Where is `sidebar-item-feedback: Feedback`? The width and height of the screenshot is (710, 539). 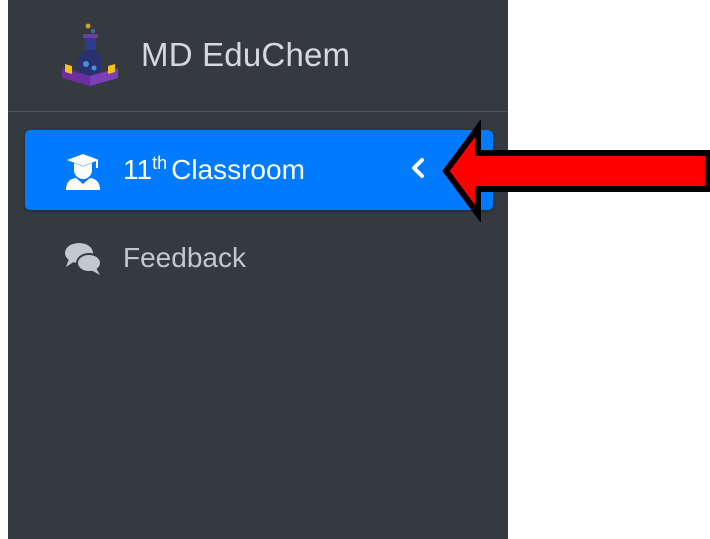 sidebar-item-feedback: Feedback is located at coordinates (259, 258).